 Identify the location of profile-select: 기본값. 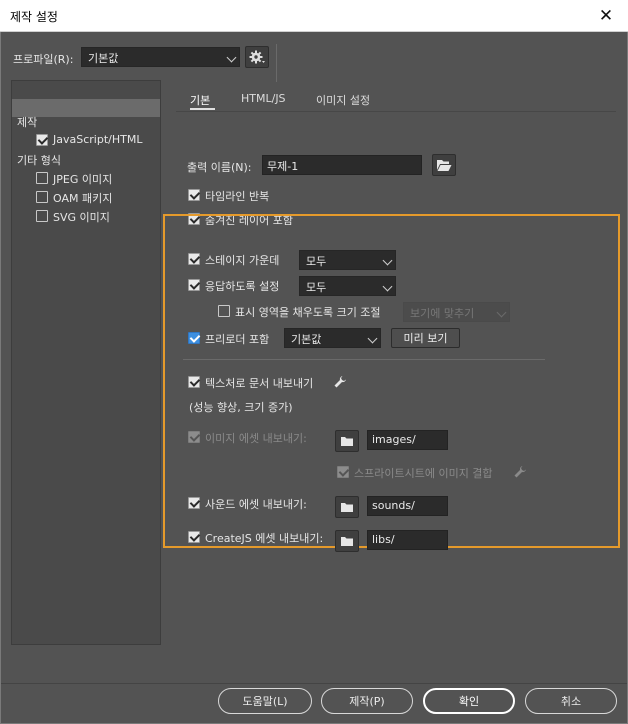
(160, 57).